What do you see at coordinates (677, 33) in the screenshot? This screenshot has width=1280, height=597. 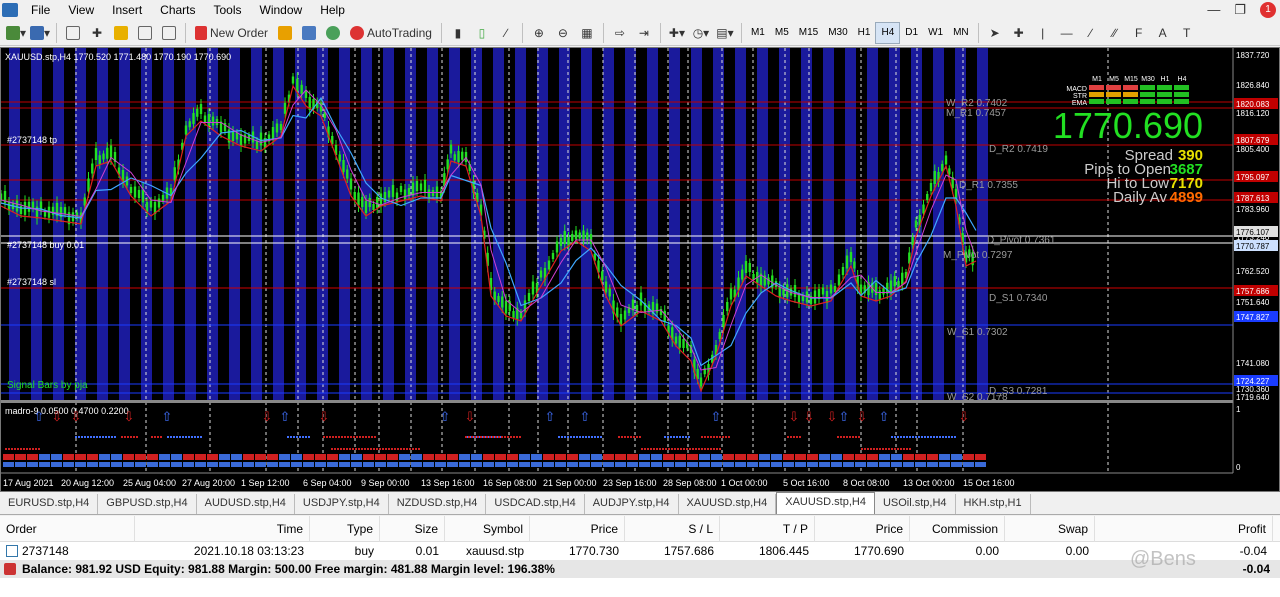 I see `indicators-icon: ✚▾` at bounding box center [677, 33].